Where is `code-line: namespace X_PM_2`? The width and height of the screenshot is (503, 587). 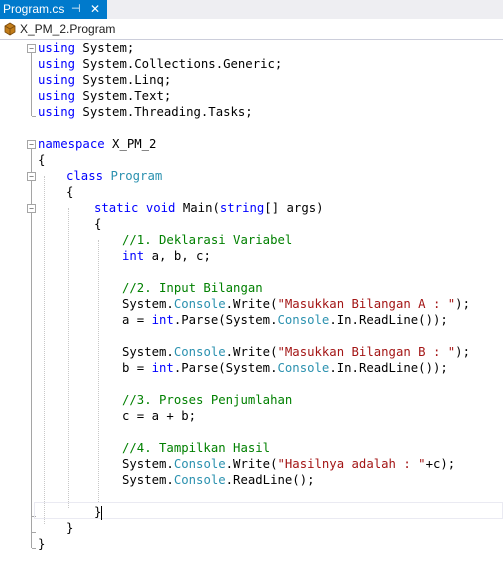
code-line: namespace X_PM_2 is located at coordinates (97, 144).